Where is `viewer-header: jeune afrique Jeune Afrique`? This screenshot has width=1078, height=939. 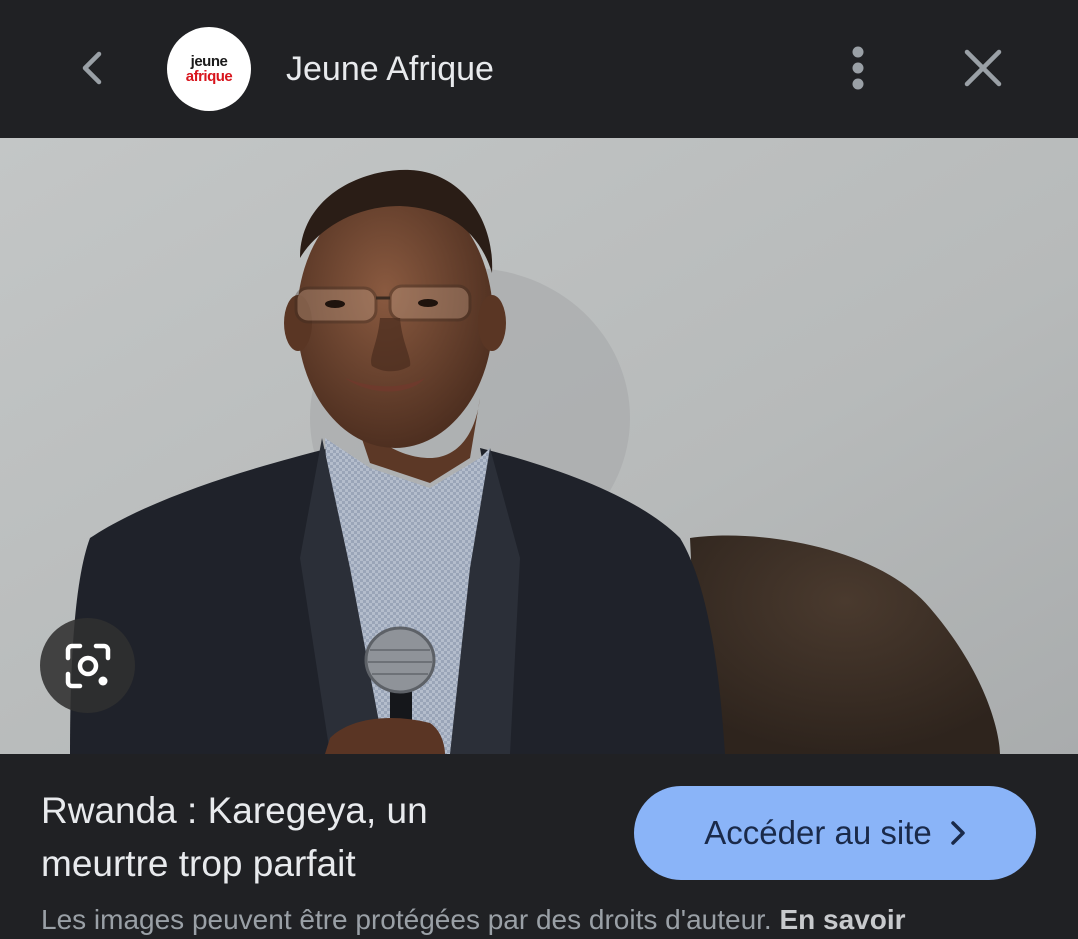 viewer-header: jeune afrique Jeune Afrique is located at coordinates (539, 69).